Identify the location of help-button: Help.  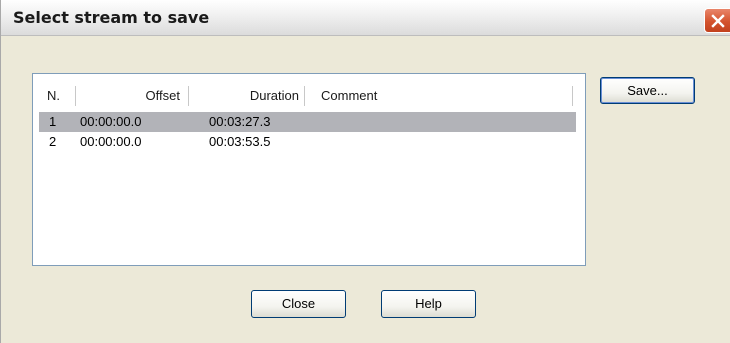
(428, 304).